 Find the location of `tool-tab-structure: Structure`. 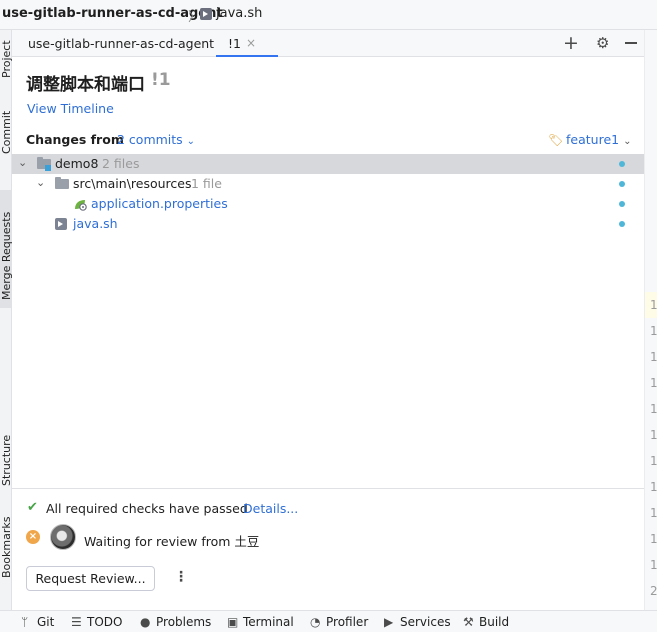

tool-tab-structure: Structure is located at coordinates (6, 460).